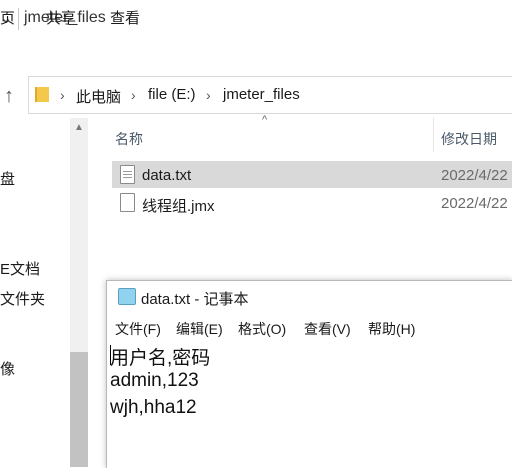  What do you see at coordinates (127, 174) in the screenshot?
I see `text-file-icon` at bounding box center [127, 174].